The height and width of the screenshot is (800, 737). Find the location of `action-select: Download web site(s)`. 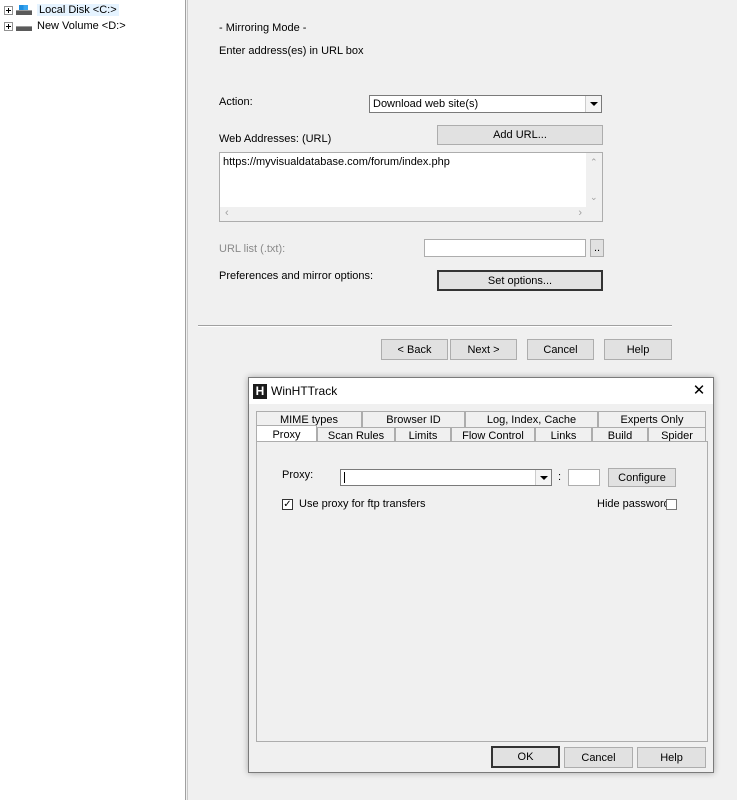

action-select: Download web site(s) is located at coordinates (485, 104).